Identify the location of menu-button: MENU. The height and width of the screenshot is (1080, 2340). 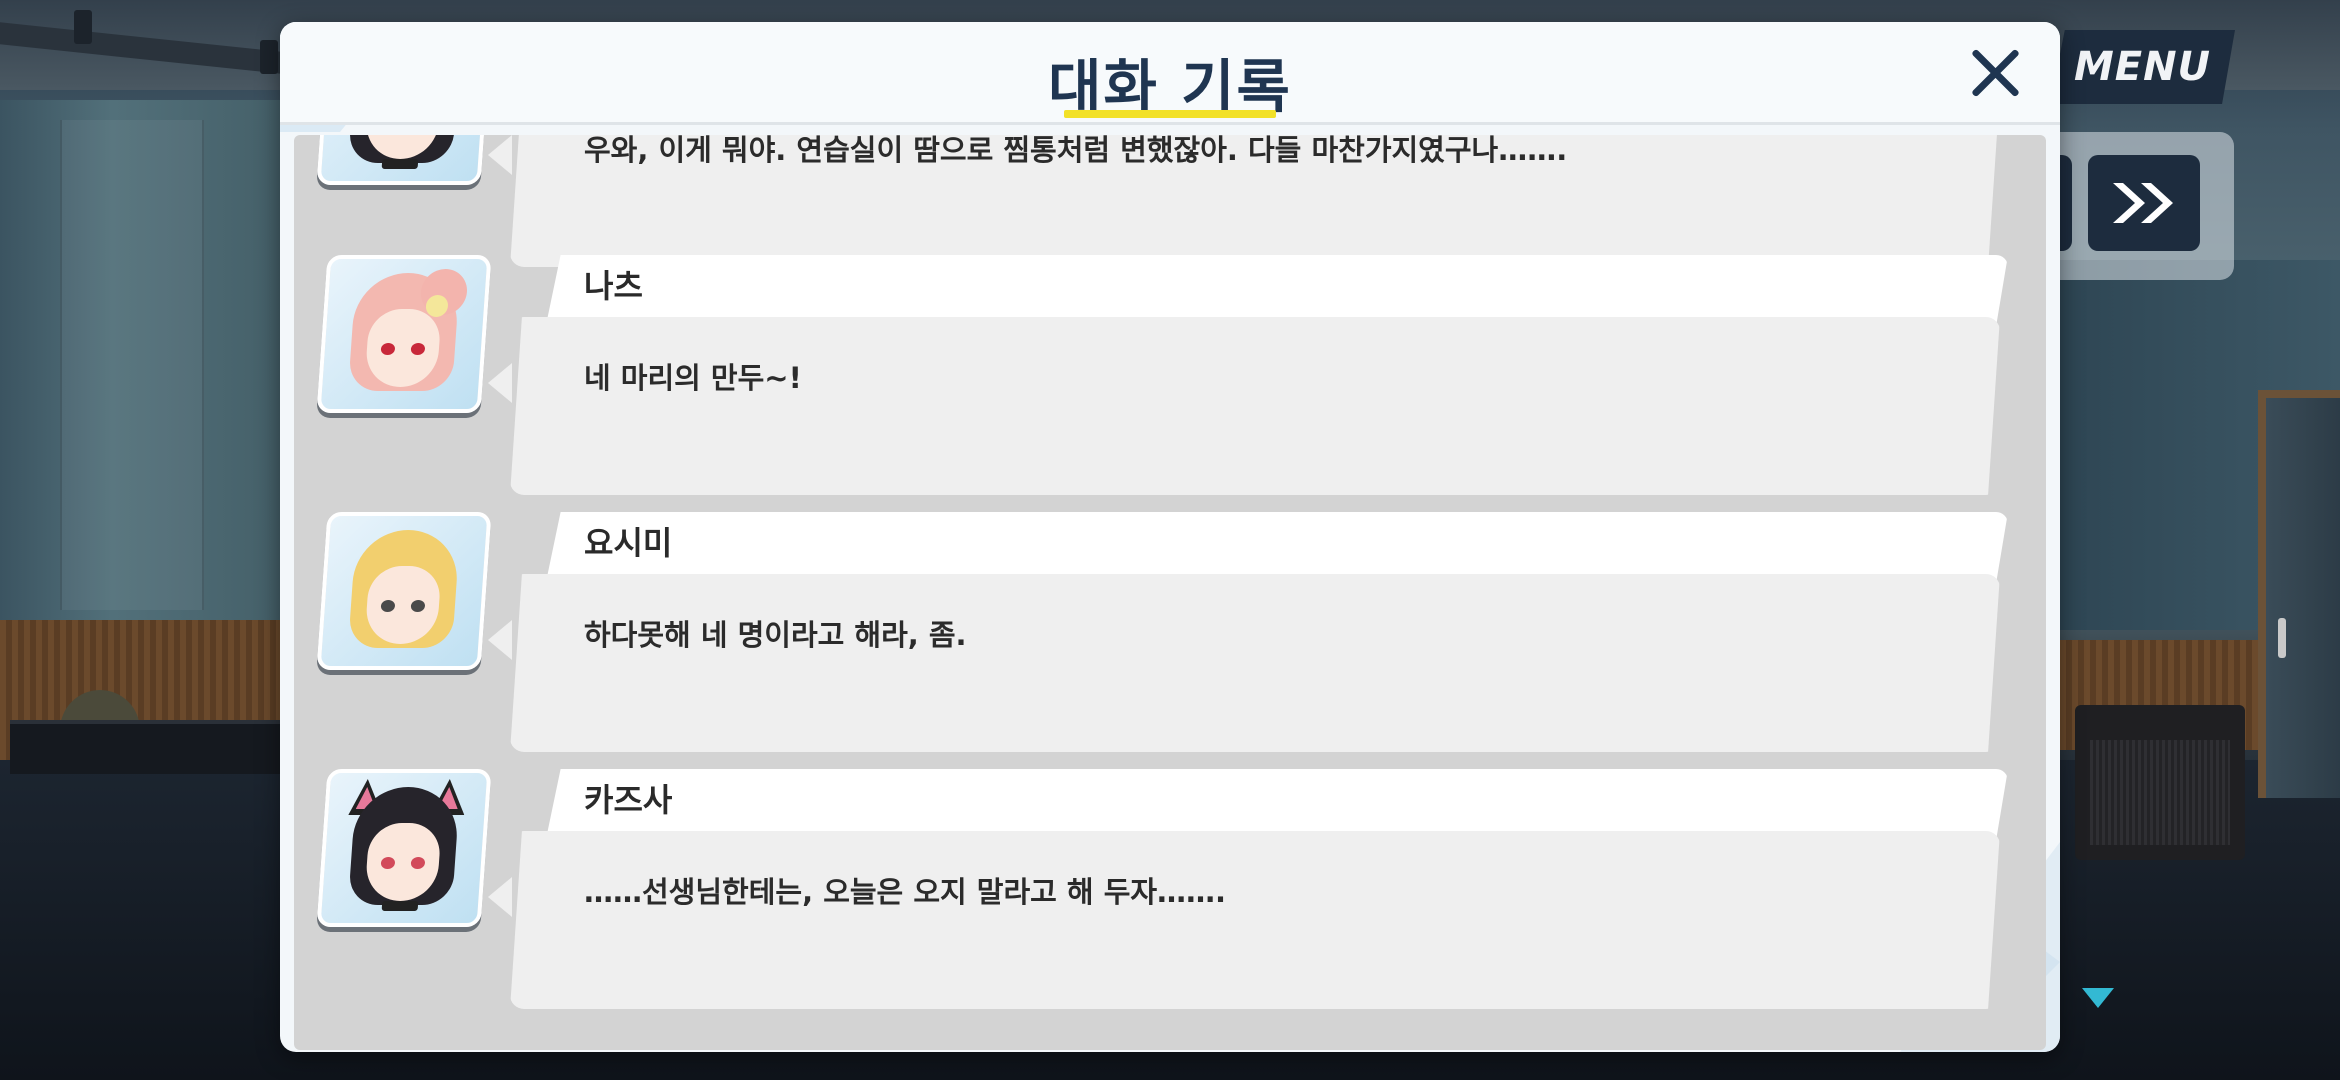
(2142, 67).